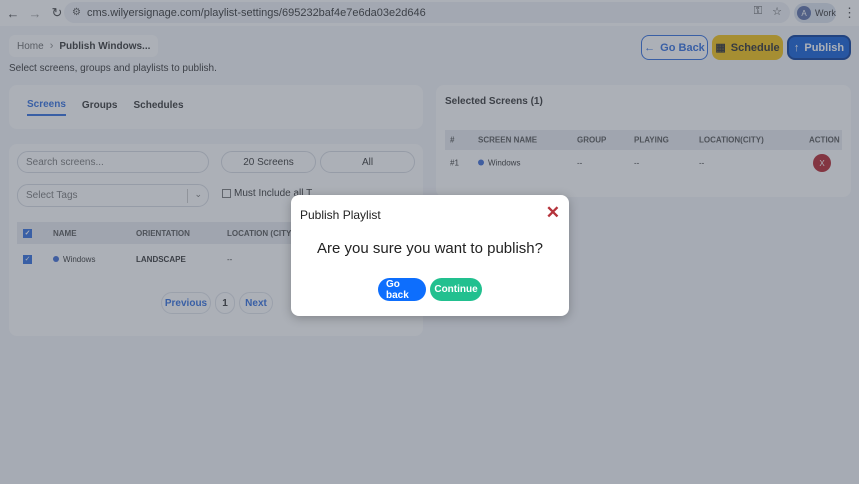 The image size is (859, 484). What do you see at coordinates (340, 215) in the screenshot?
I see `modal-title: Publish Playlist` at bounding box center [340, 215].